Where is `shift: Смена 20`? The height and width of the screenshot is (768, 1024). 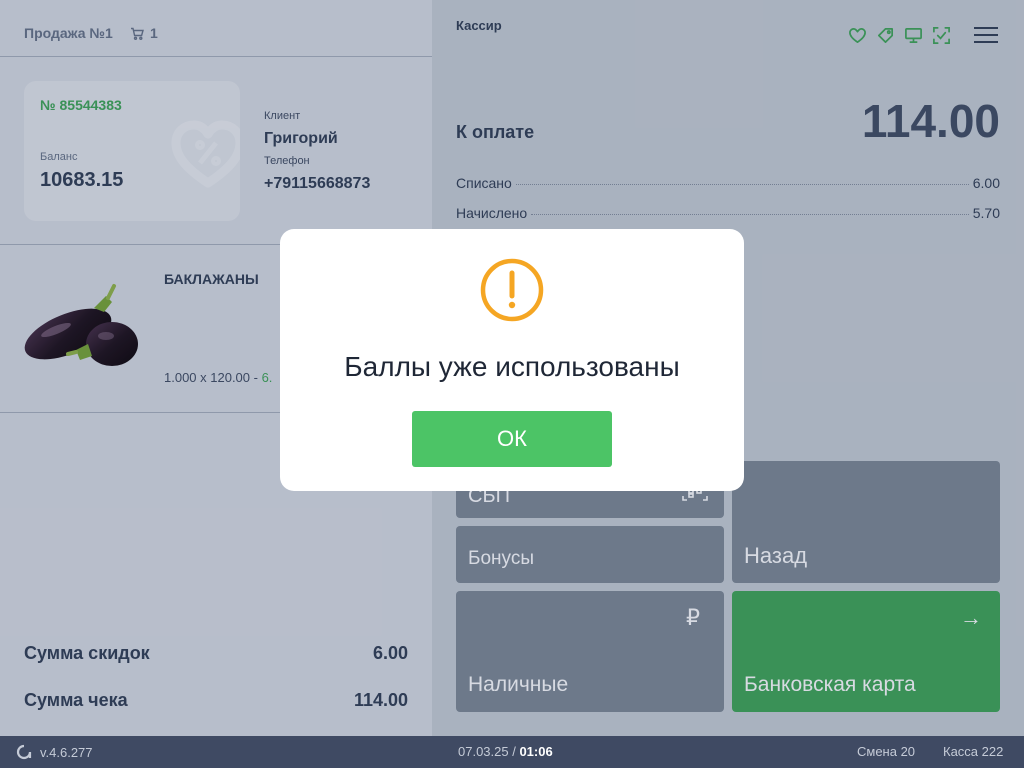 shift: Смена 20 is located at coordinates (886, 751).